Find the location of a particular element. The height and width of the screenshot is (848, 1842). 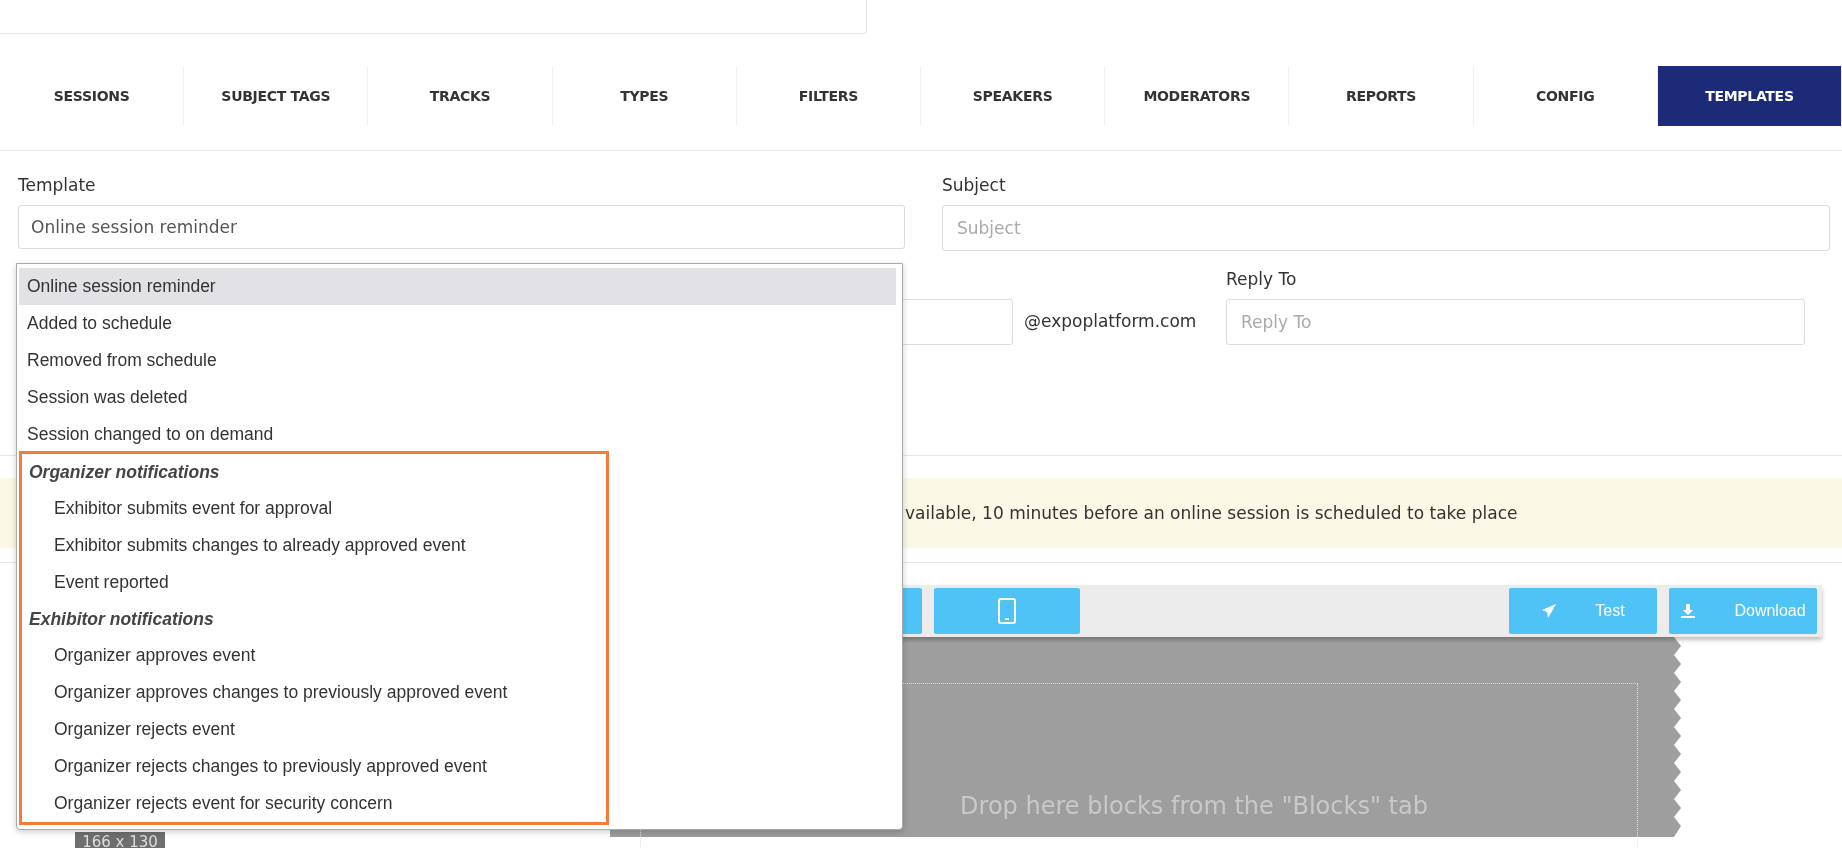

dropdown-option: Organizer rejects changes to previously approved event is located at coordinates (311, 766).